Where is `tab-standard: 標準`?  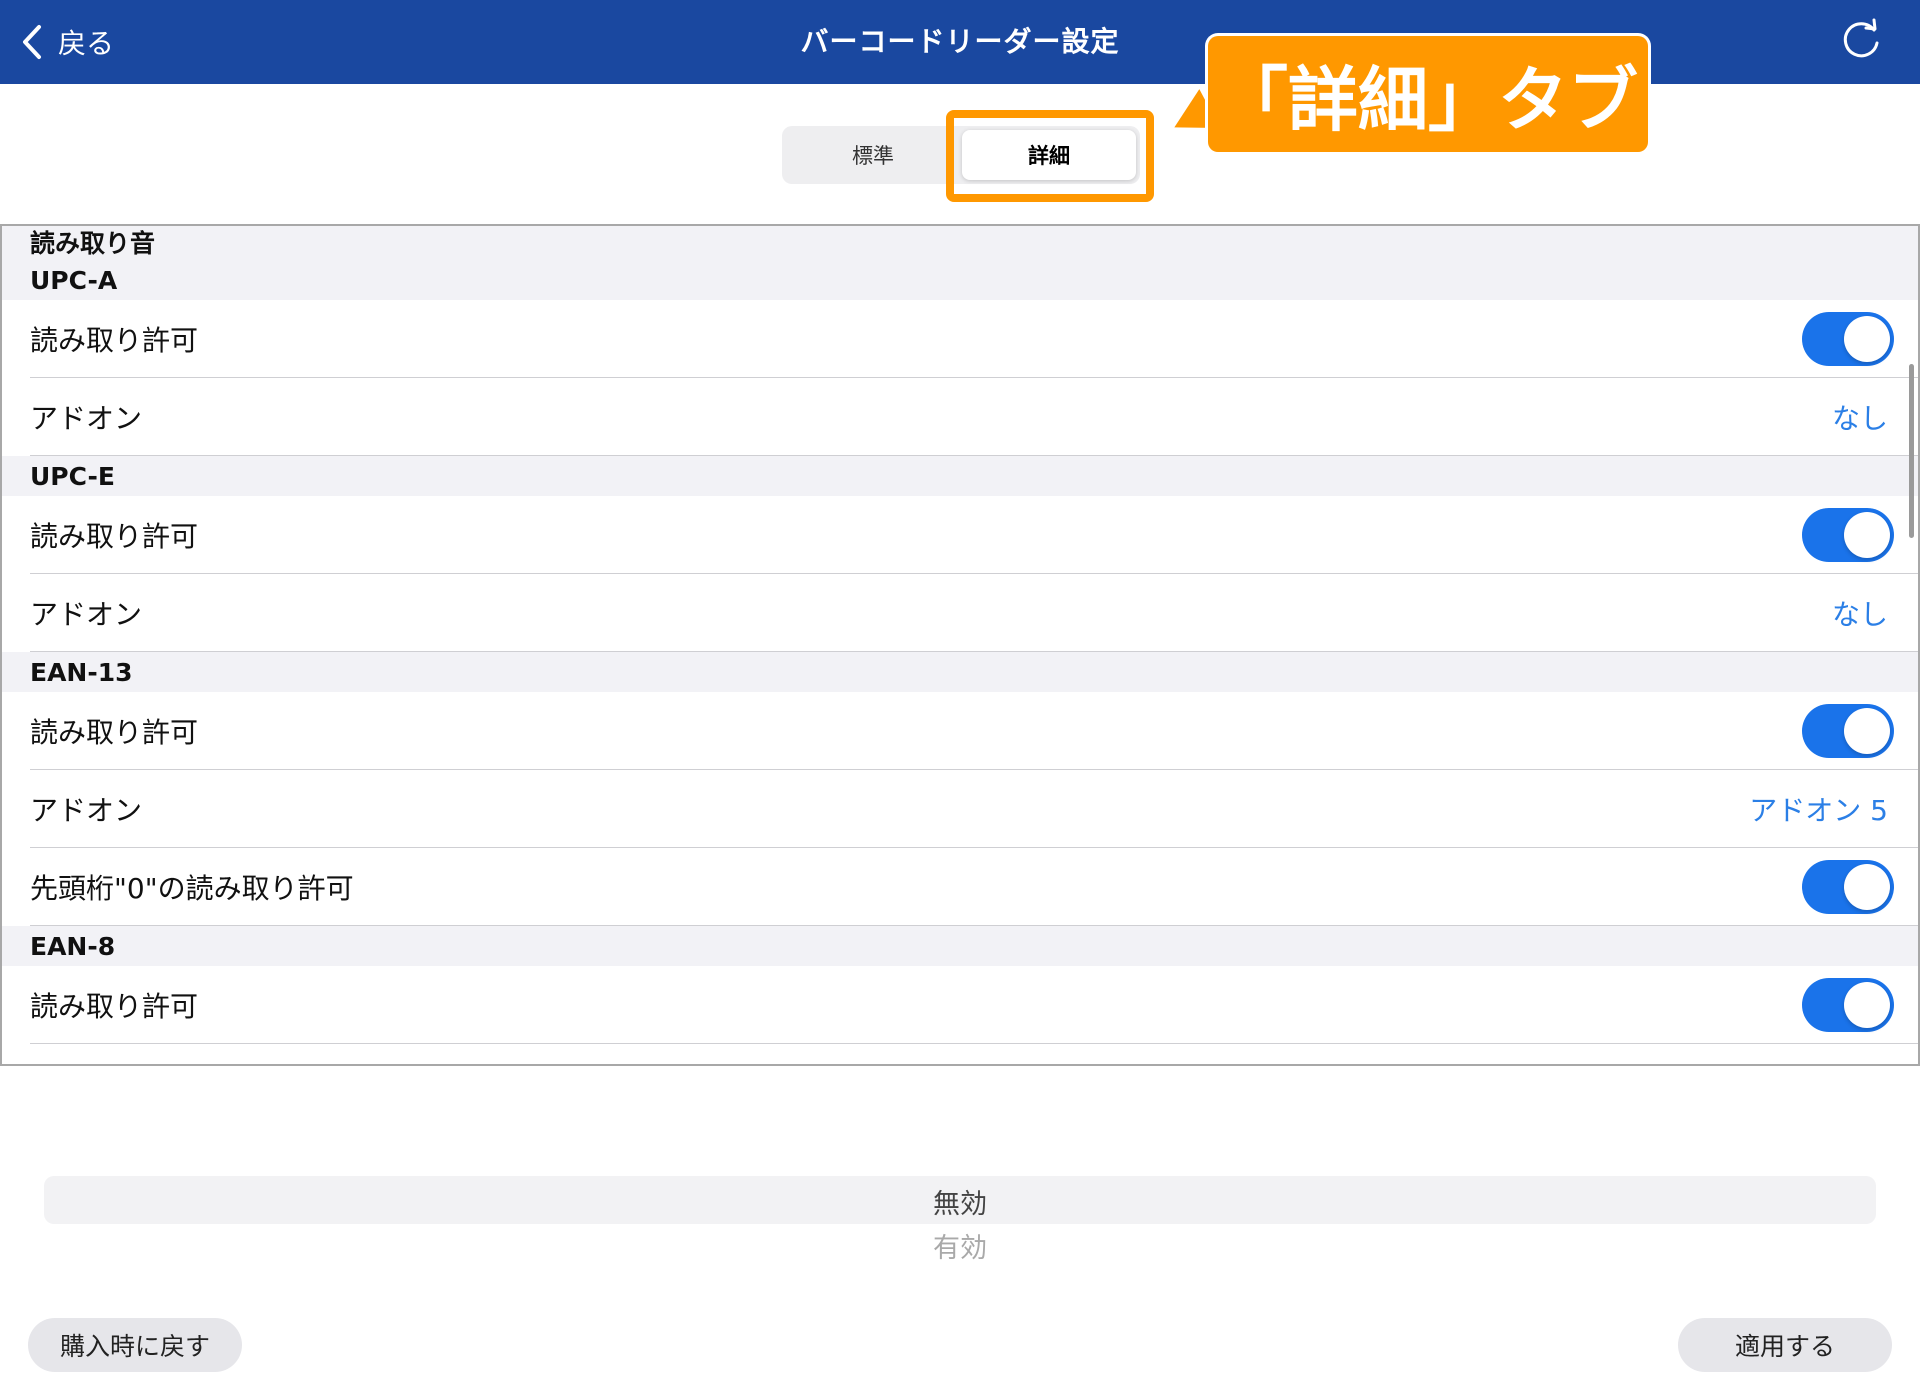 tab-standard: 標準 is located at coordinates (873, 155).